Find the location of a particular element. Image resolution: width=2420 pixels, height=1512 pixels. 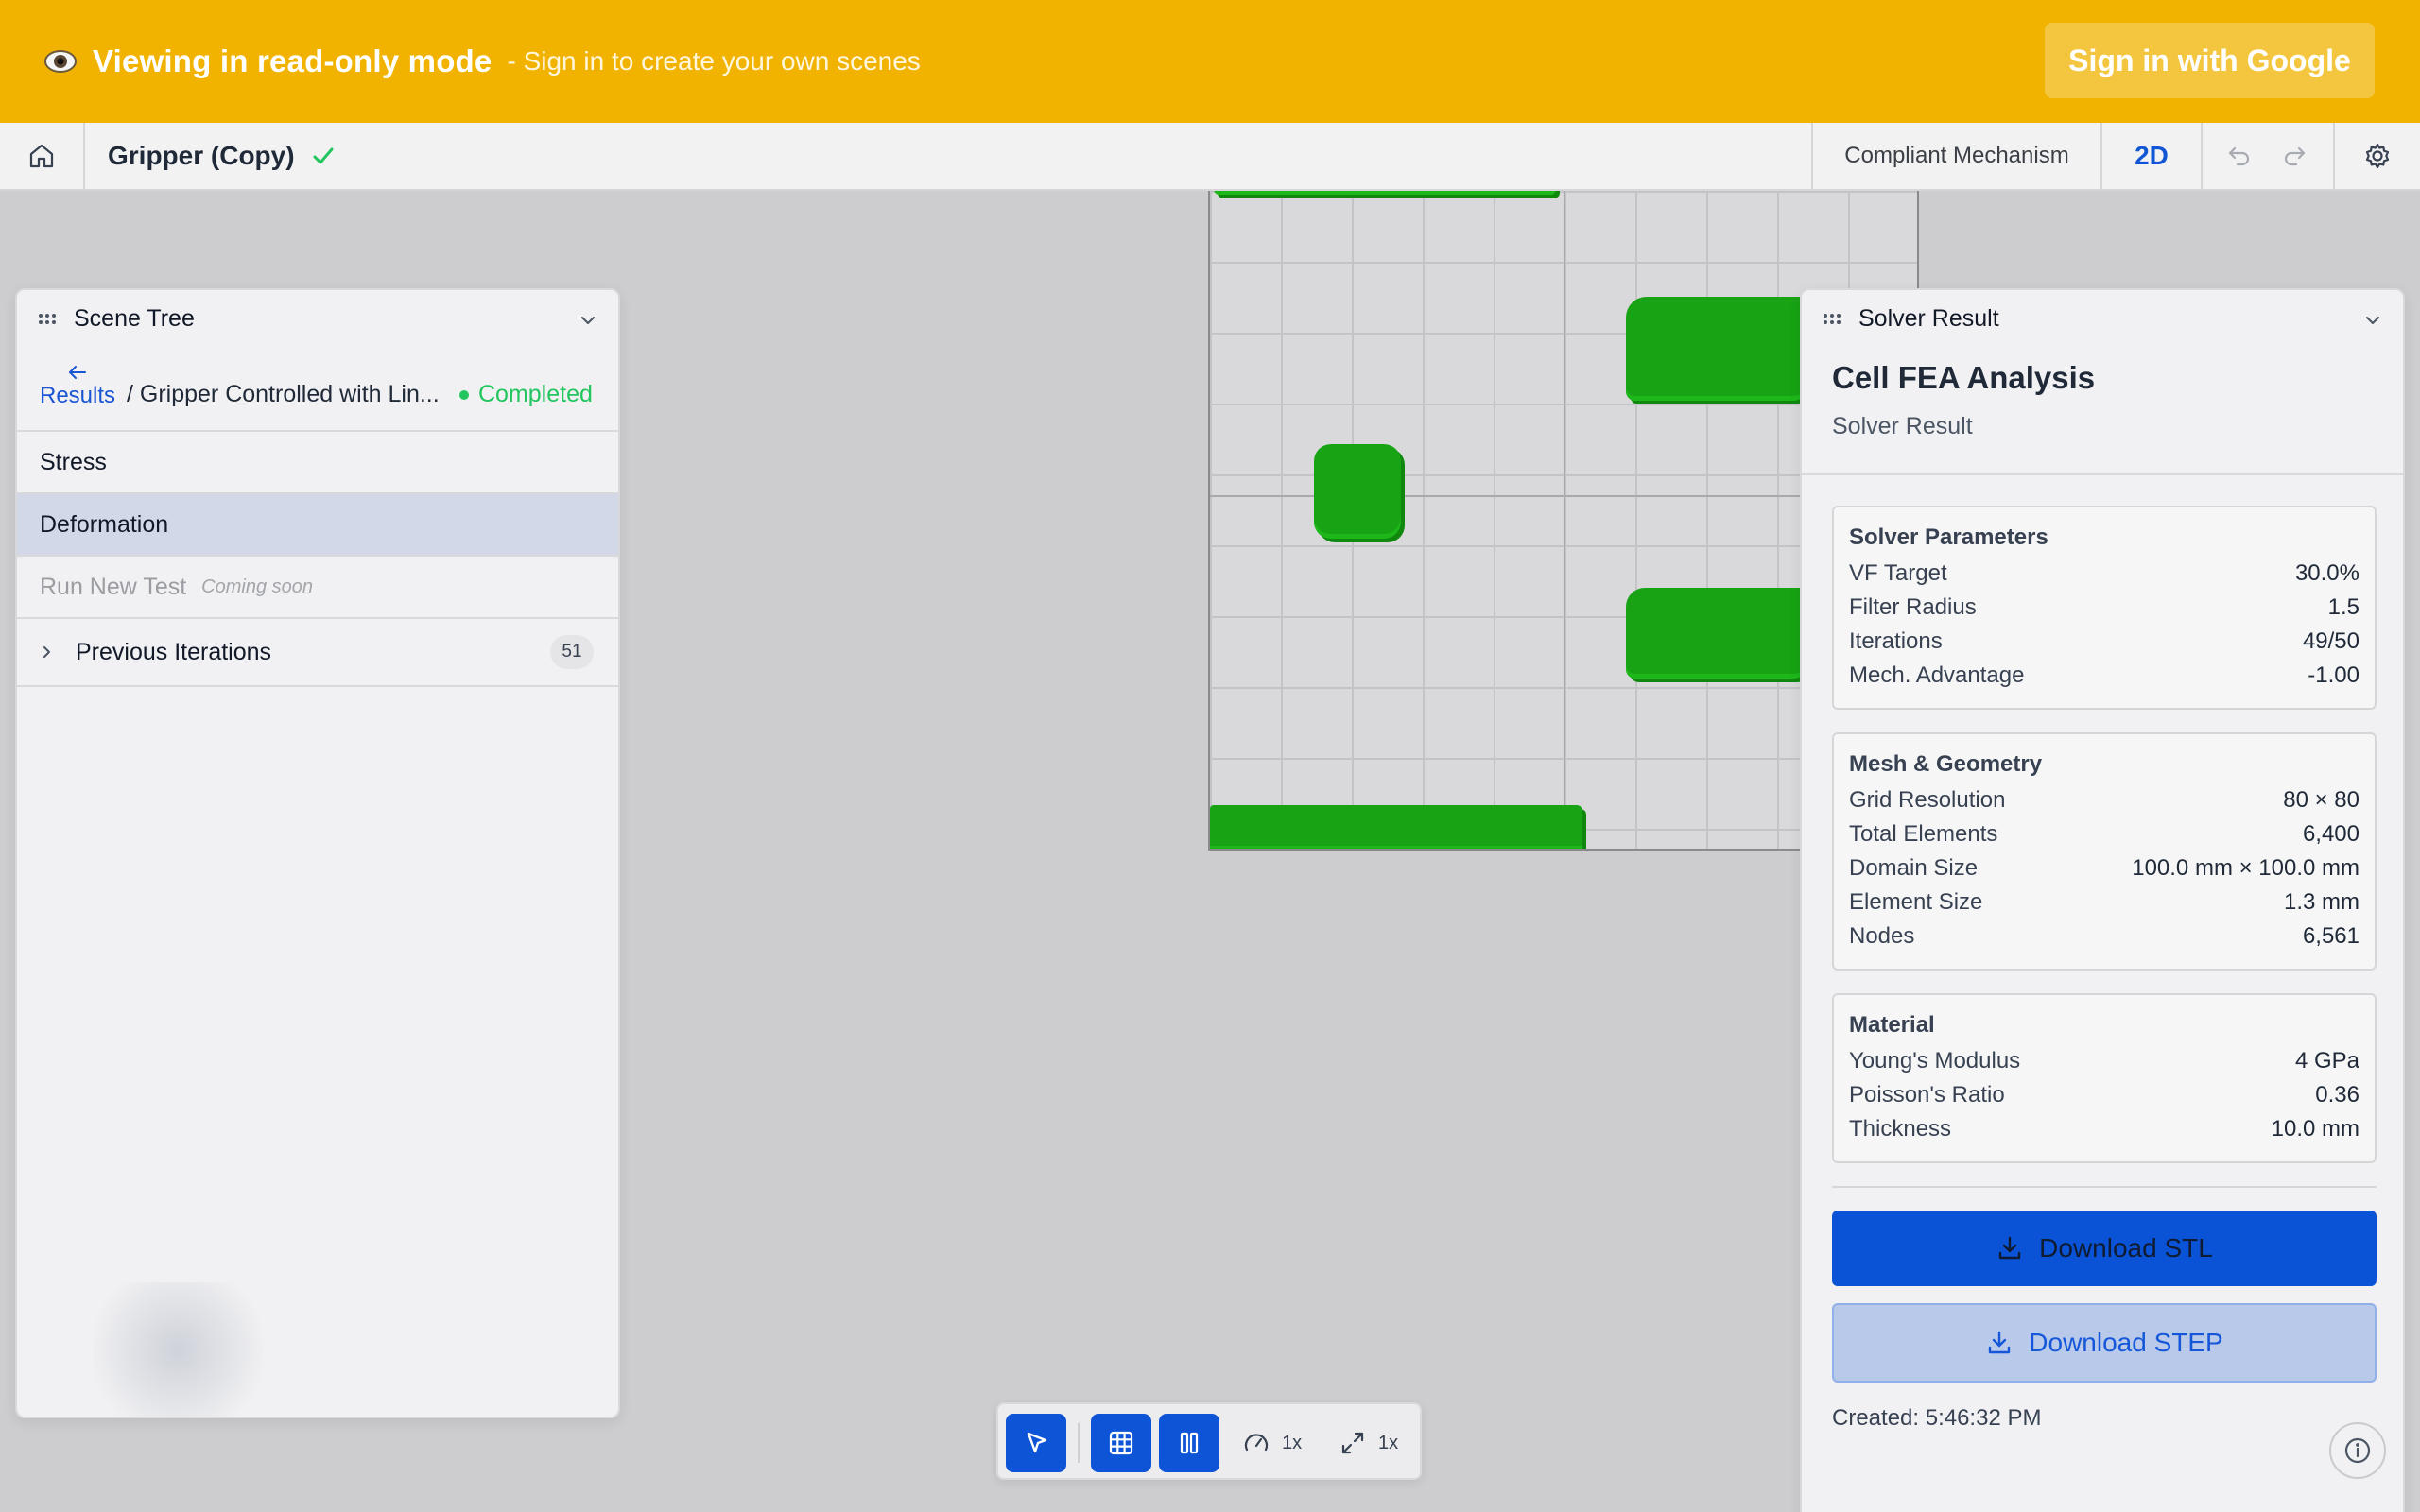

scene-name-label: Gripper (Copy) is located at coordinates (201, 155).